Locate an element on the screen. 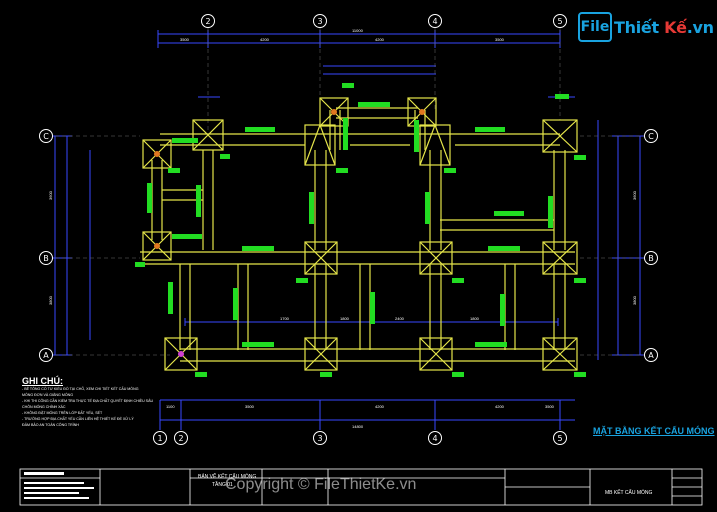  grid-label-right: A is located at coordinates (651, 355).